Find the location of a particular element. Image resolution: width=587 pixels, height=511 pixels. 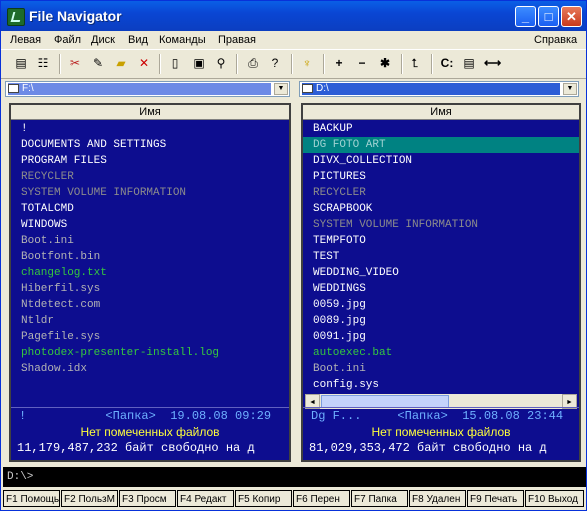

file-list-item: changelog.txt is located at coordinates (150, 273).